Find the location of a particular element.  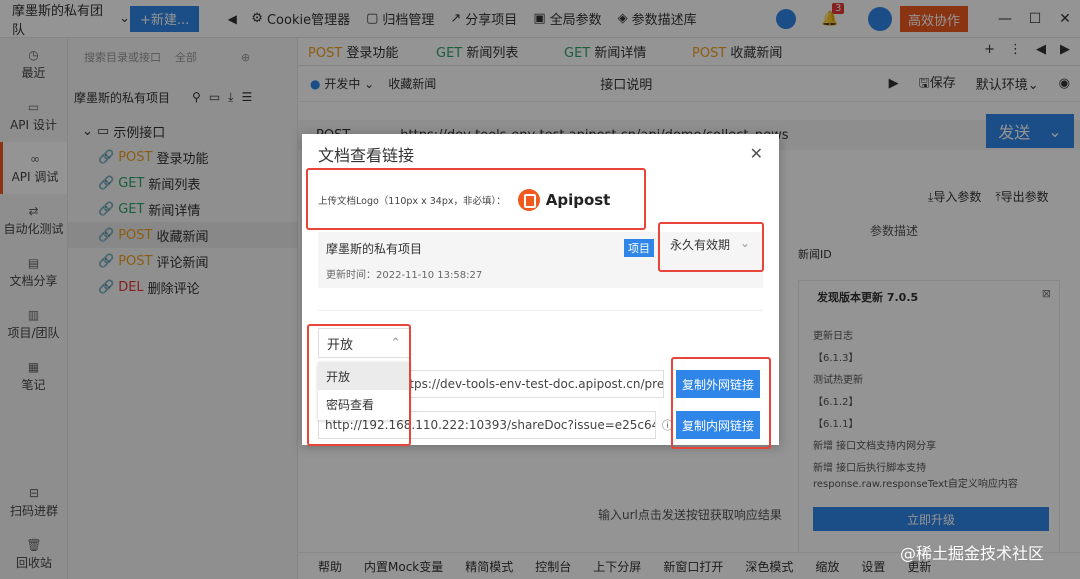

project-tag: 项目 is located at coordinates (639, 248).